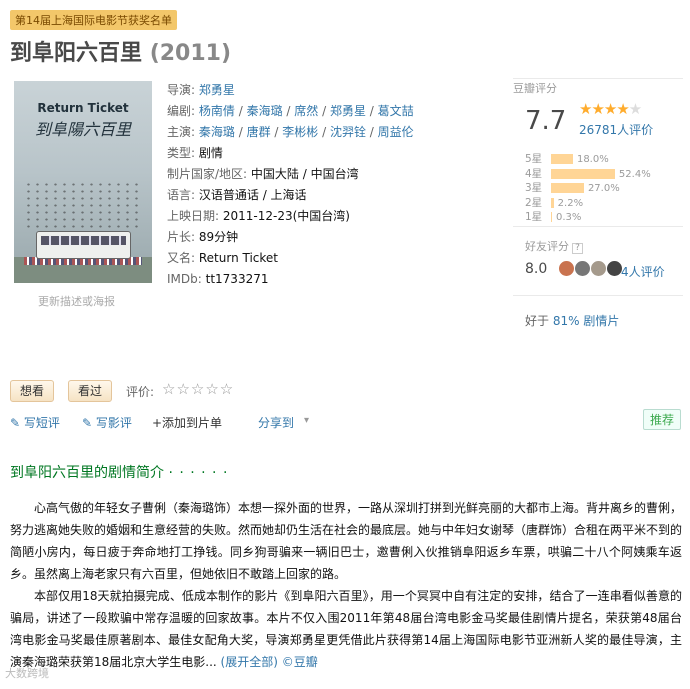 This screenshot has height=689, width=690. Describe the element at coordinates (218, 237) in the screenshot. I see `runtime-value: 89分钟` at that location.